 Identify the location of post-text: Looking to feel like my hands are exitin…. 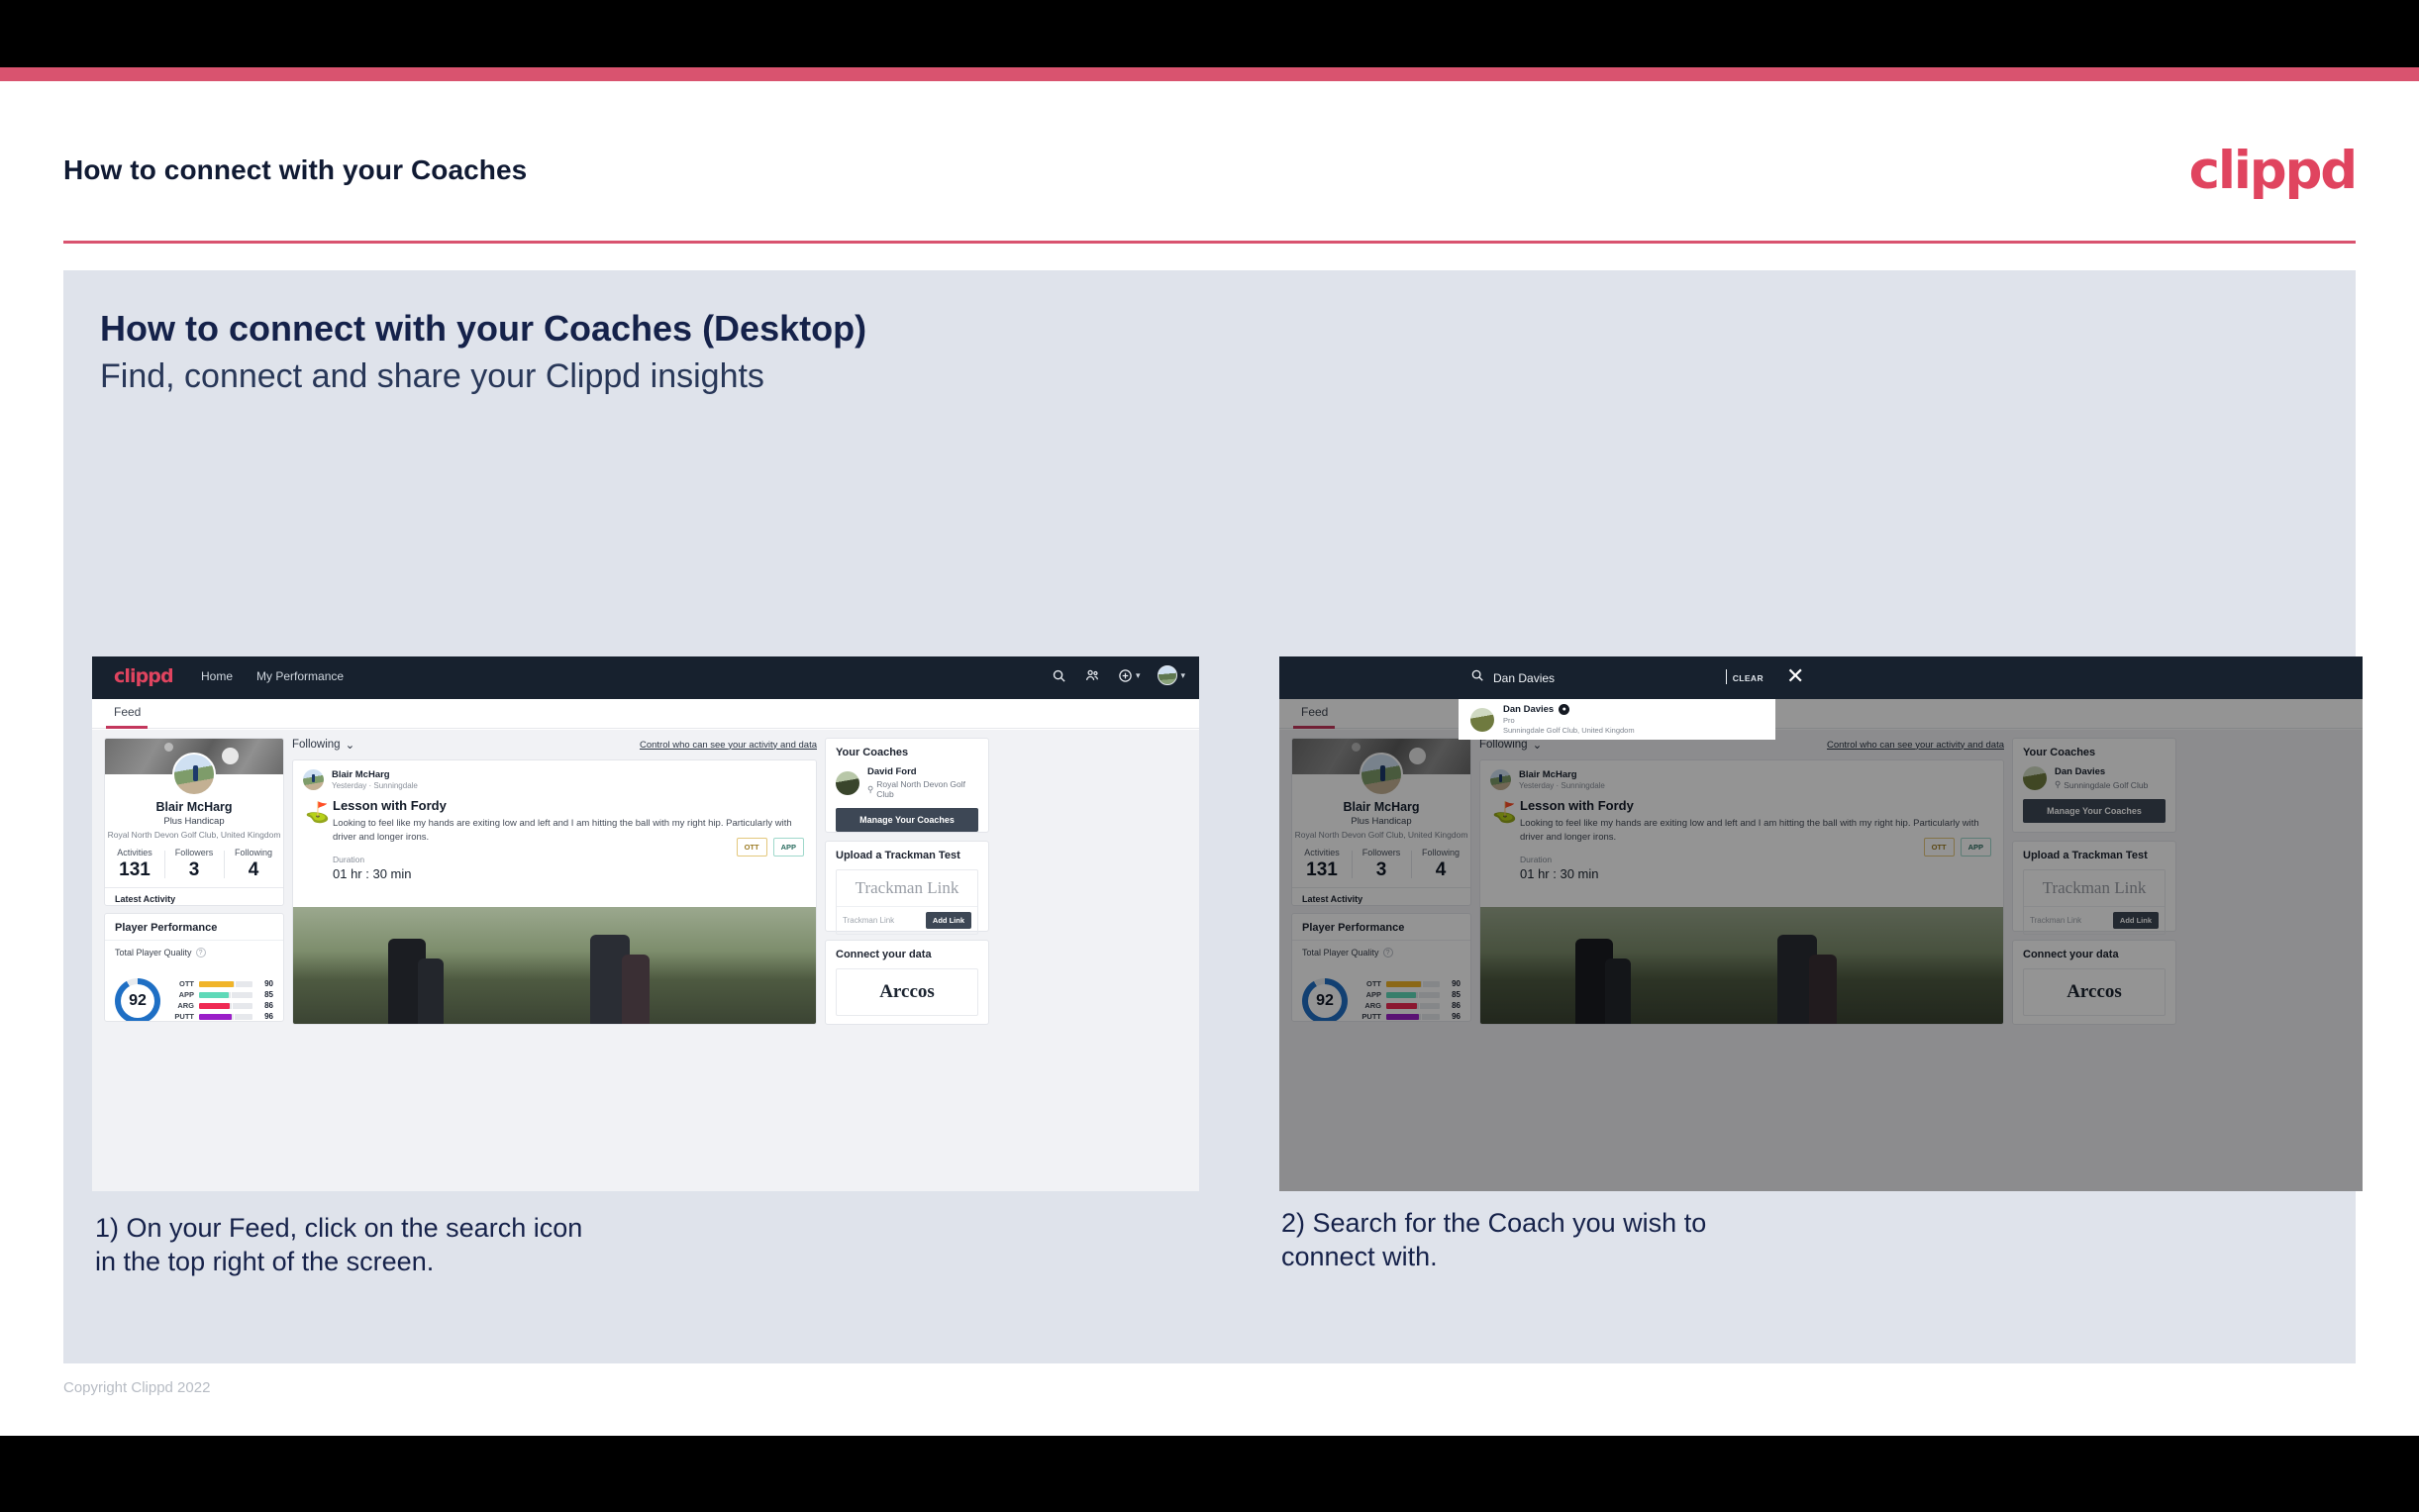
(562, 830).